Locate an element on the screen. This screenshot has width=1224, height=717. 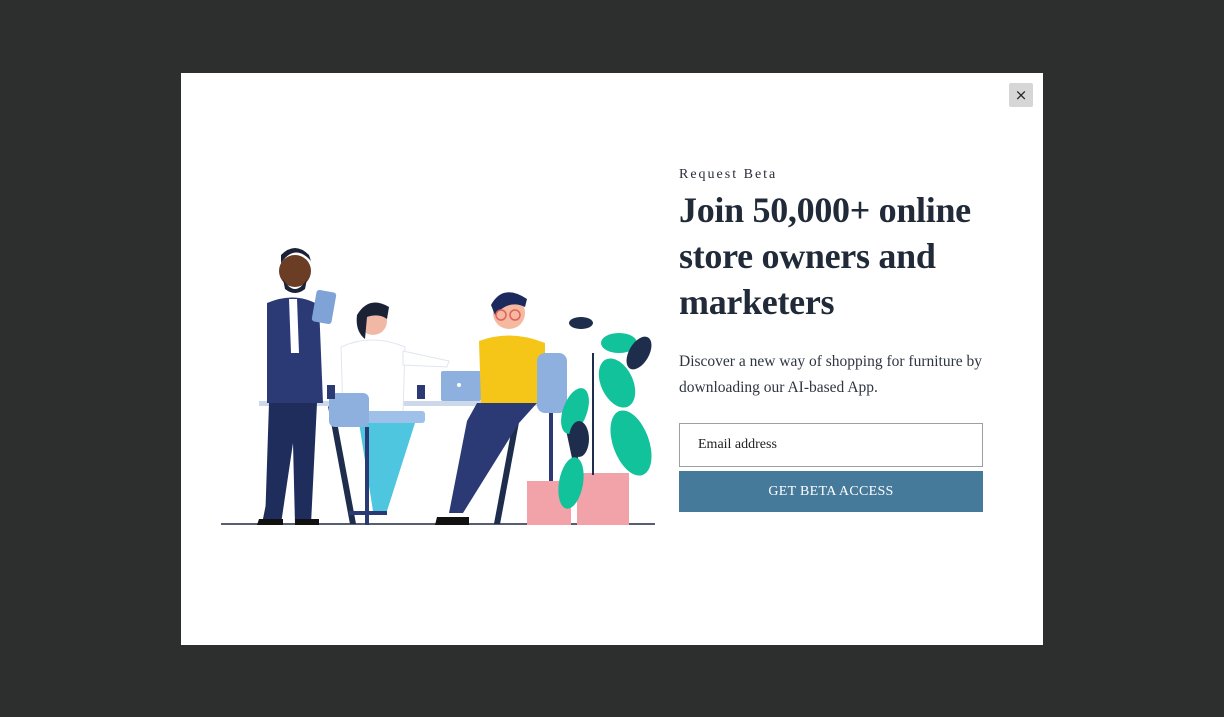
close-button: × is located at coordinates (1021, 95).